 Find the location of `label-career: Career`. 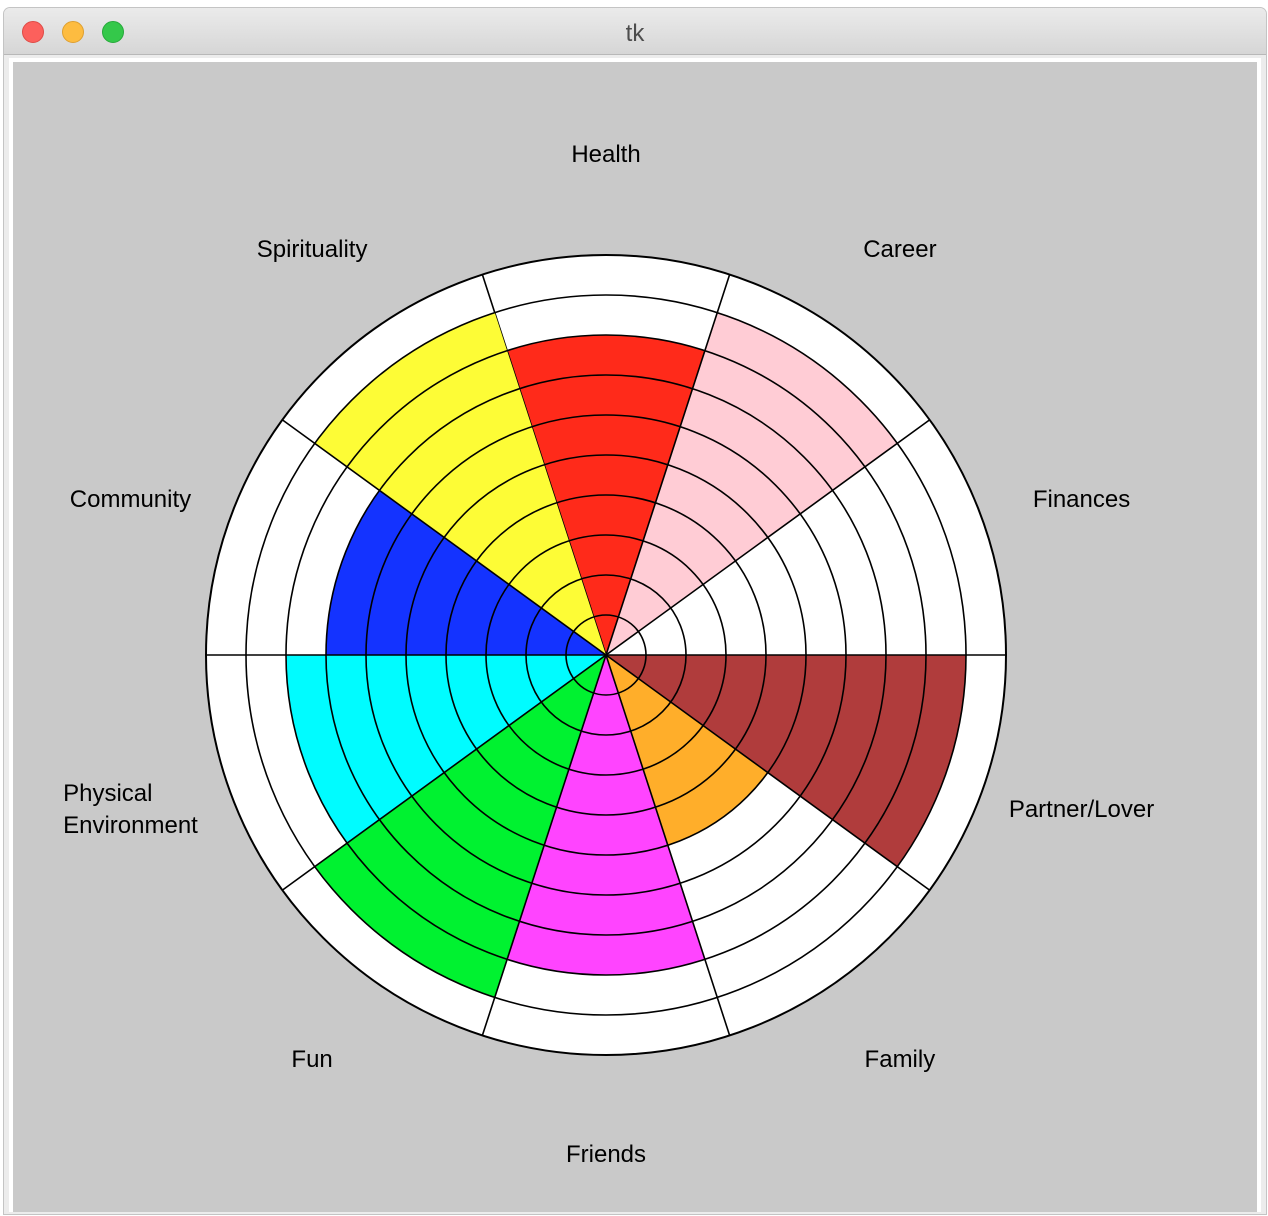

label-career: Career is located at coordinates (900, 250).